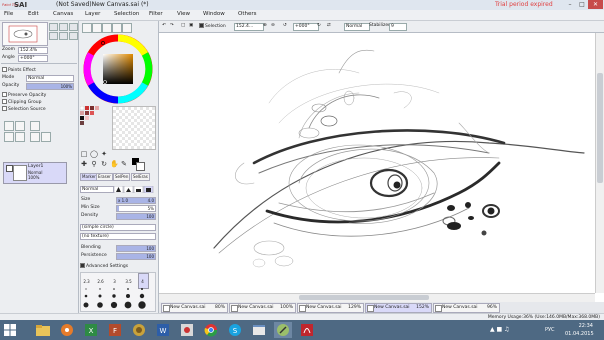 This screenshot has width=604, height=340. What do you see at coordinates (53, 36) in the screenshot?
I see `nav-rotate-left-button` at bounding box center [53, 36].